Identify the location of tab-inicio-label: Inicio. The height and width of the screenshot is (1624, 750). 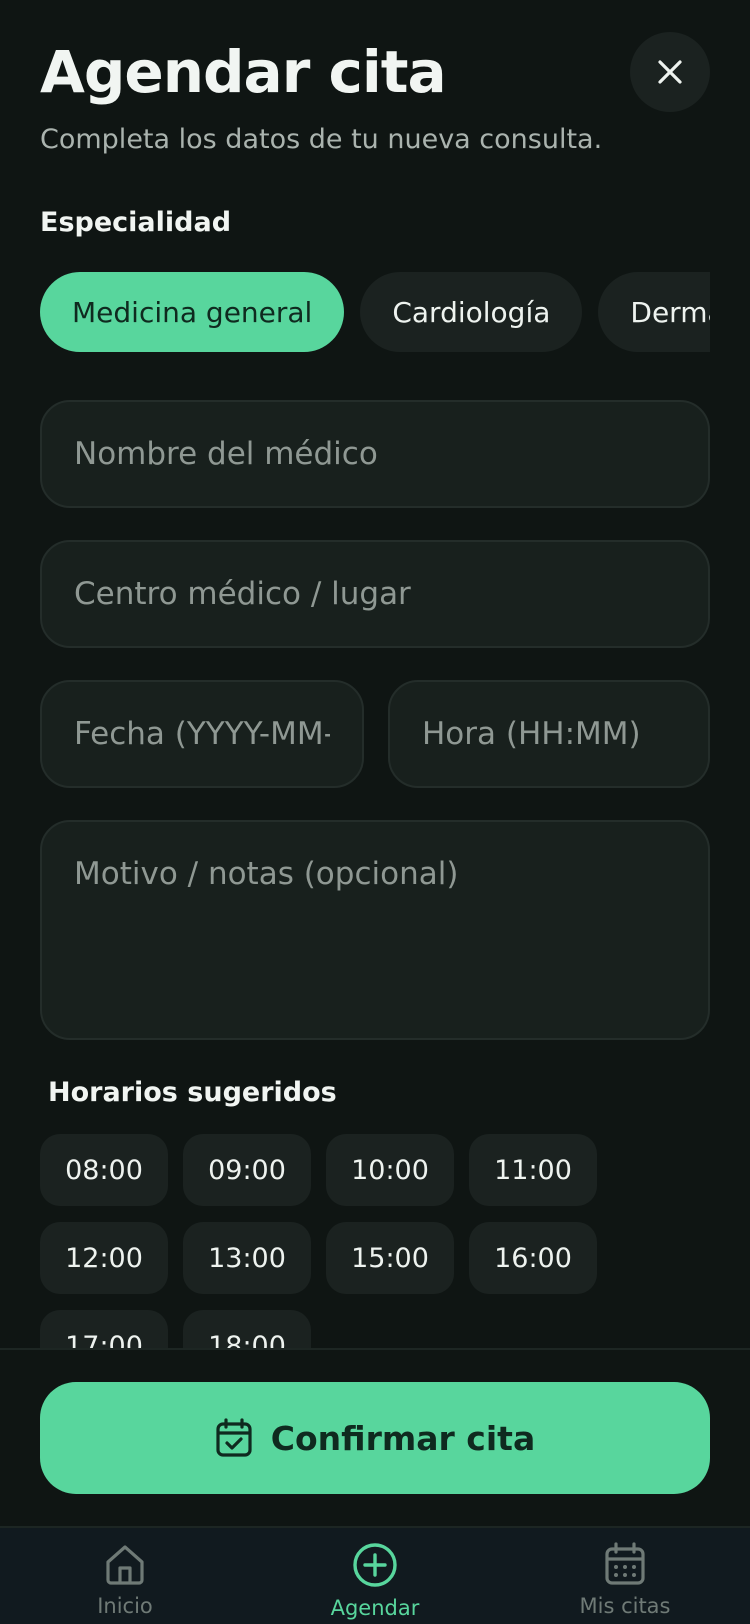
(125, 1606).